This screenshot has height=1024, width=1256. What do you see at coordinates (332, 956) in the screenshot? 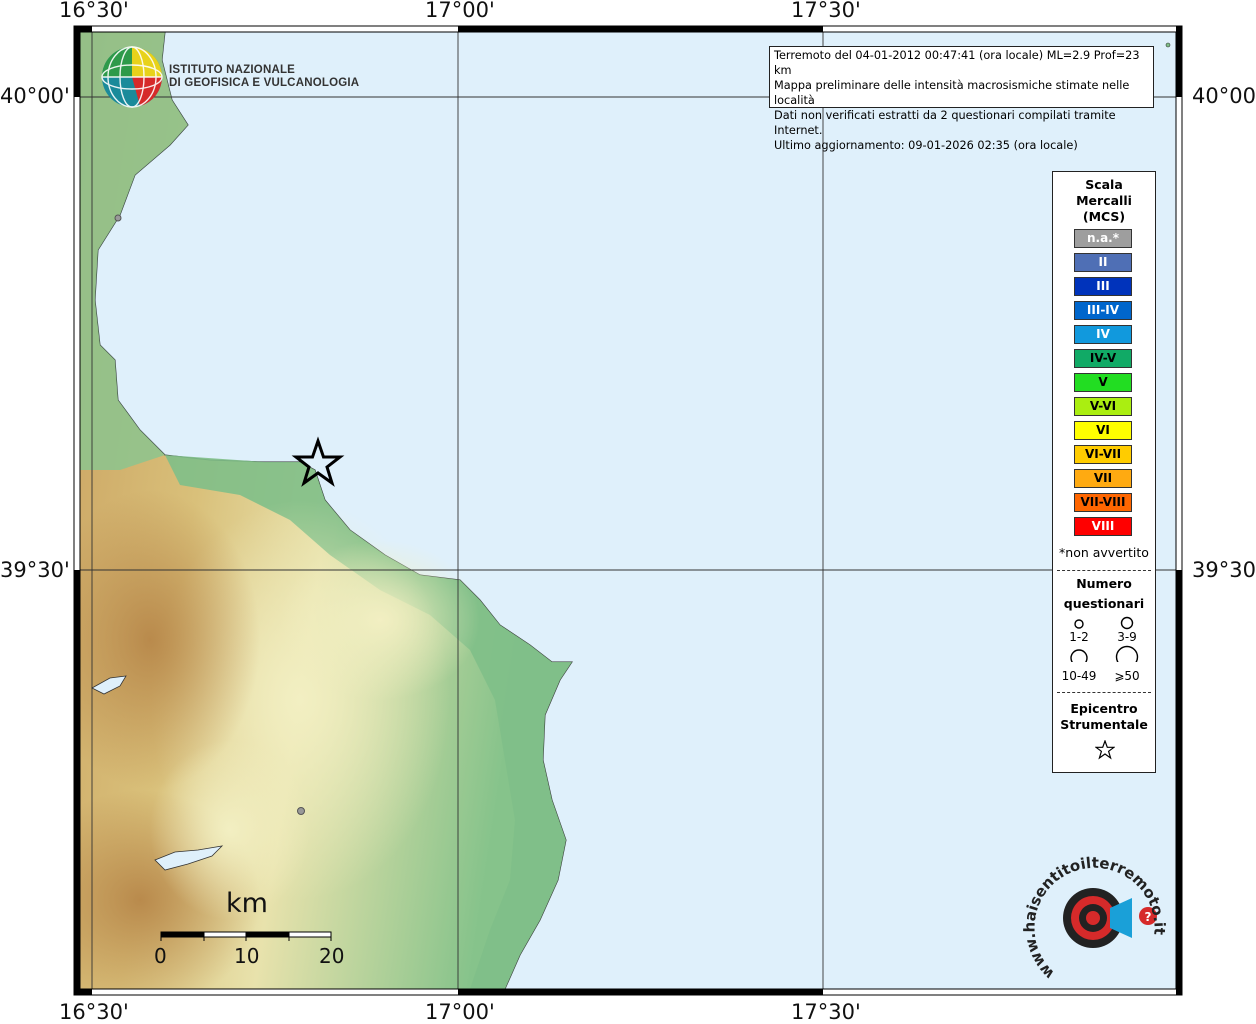
I see `scalebar-tick-20: 20` at bounding box center [332, 956].